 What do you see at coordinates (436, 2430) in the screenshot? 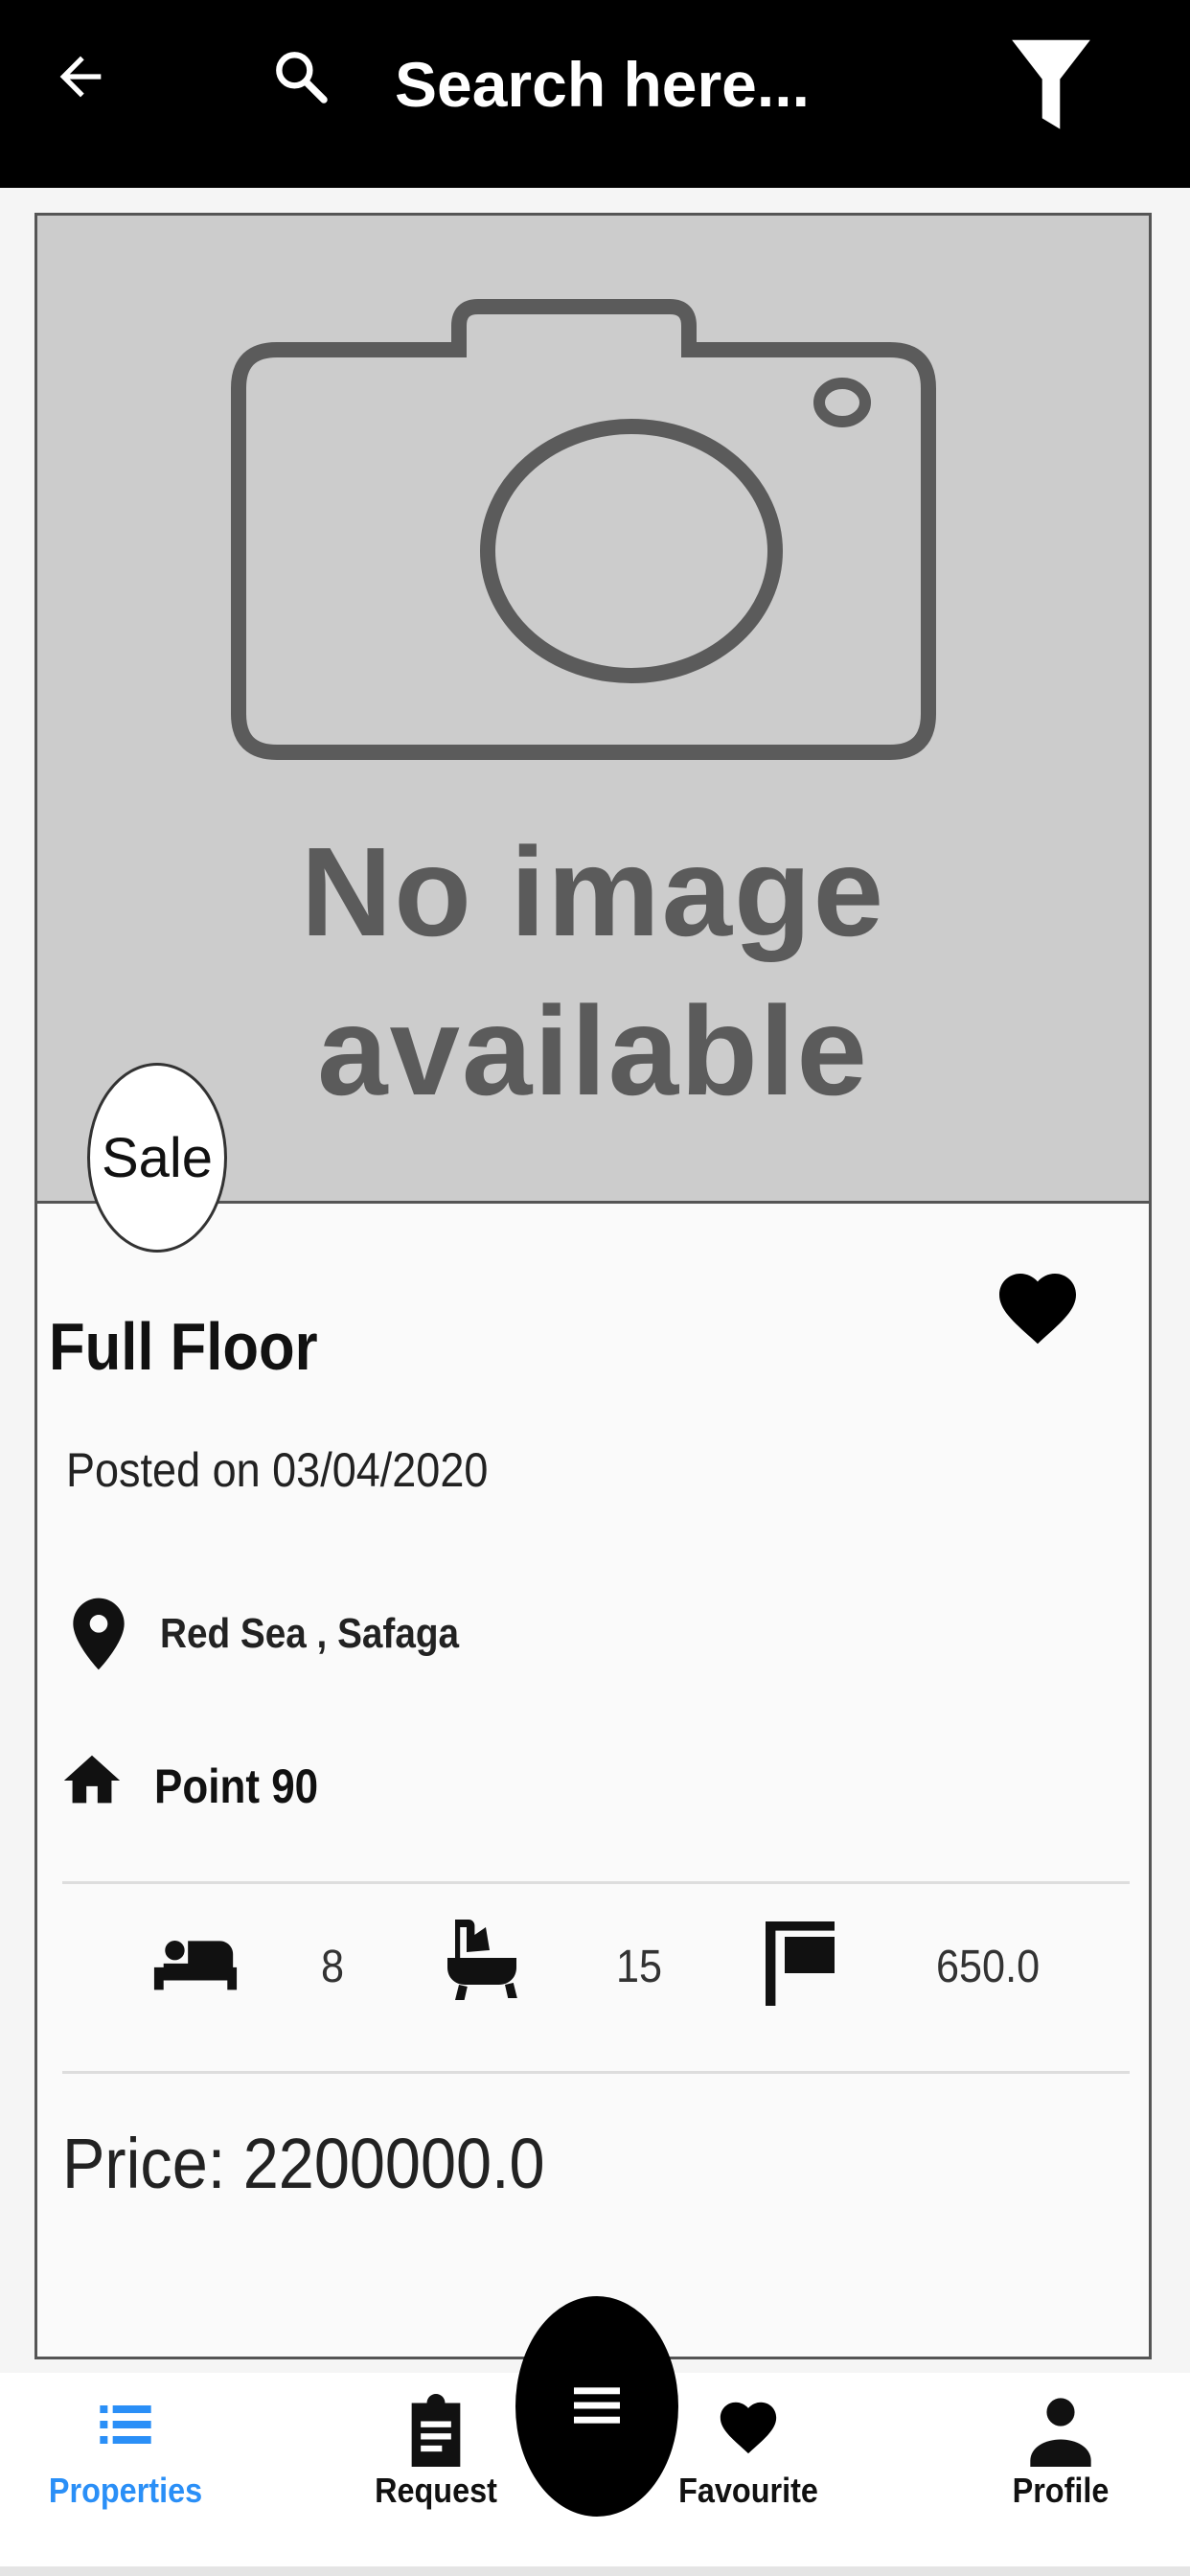
I see `clipboard-icon` at bounding box center [436, 2430].